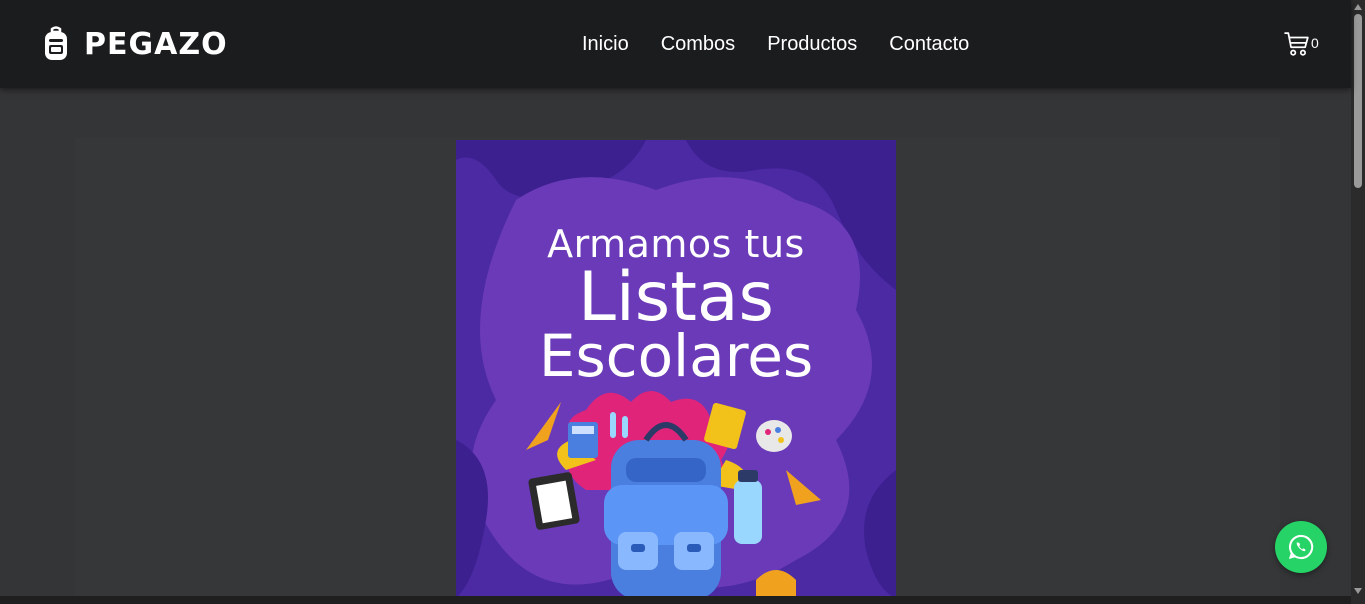 This screenshot has height=604, width=1365. What do you see at coordinates (1358, 101) in the screenshot?
I see `scroll-thumb` at bounding box center [1358, 101].